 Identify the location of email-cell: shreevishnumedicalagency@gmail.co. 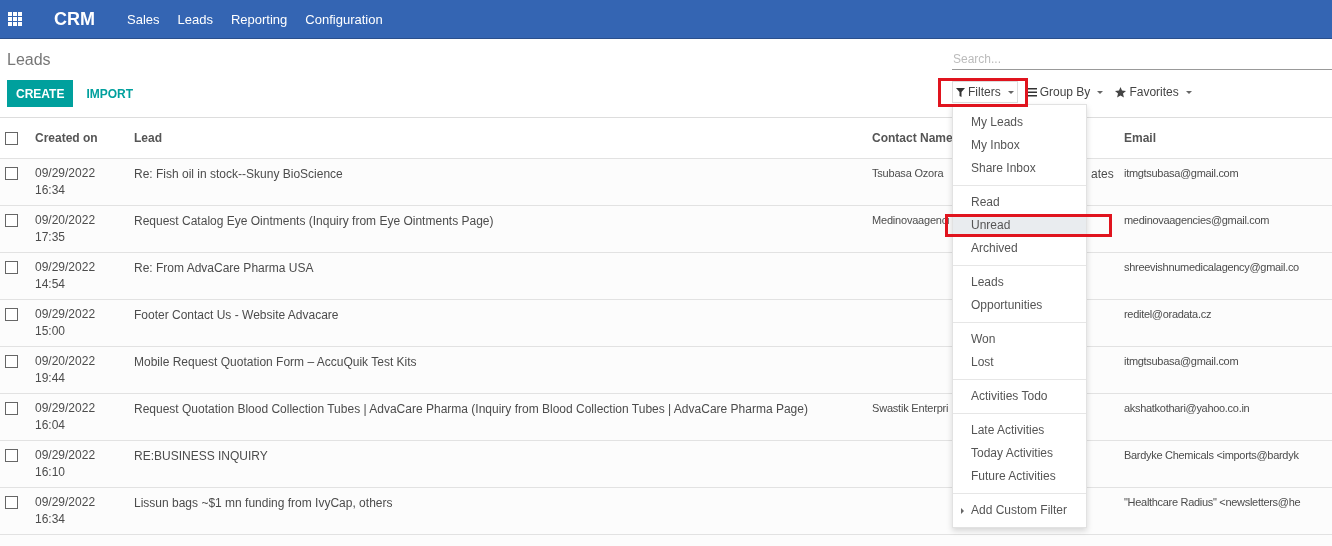
(1211, 266).